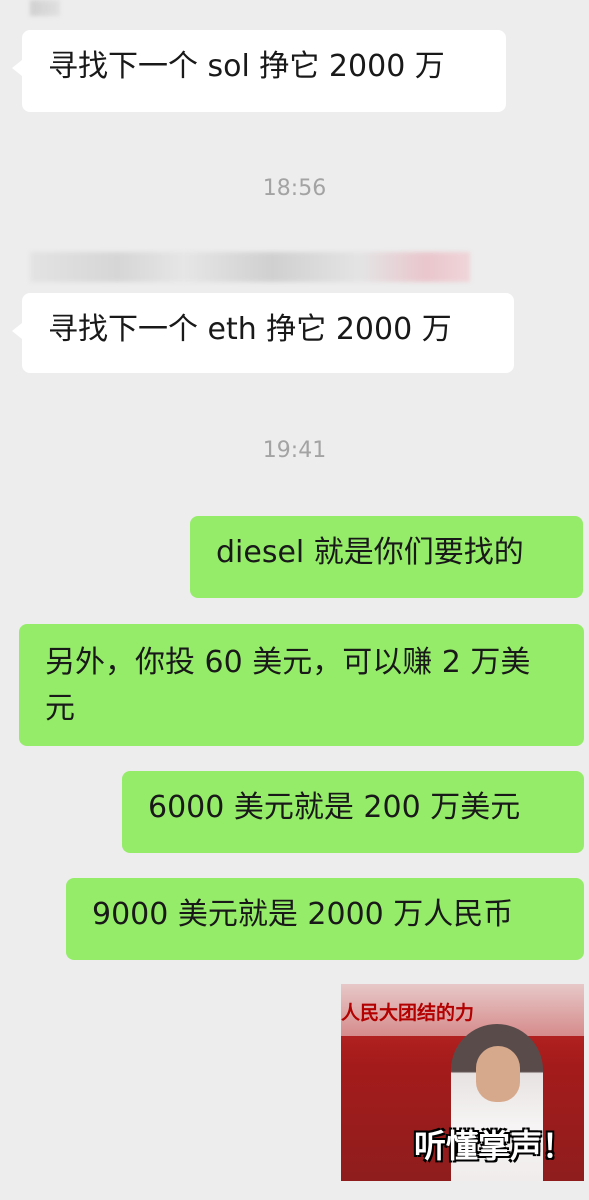  Describe the element at coordinates (408, 1013) in the screenshot. I see `sticker-banner-text: 人民大团结的力` at that location.